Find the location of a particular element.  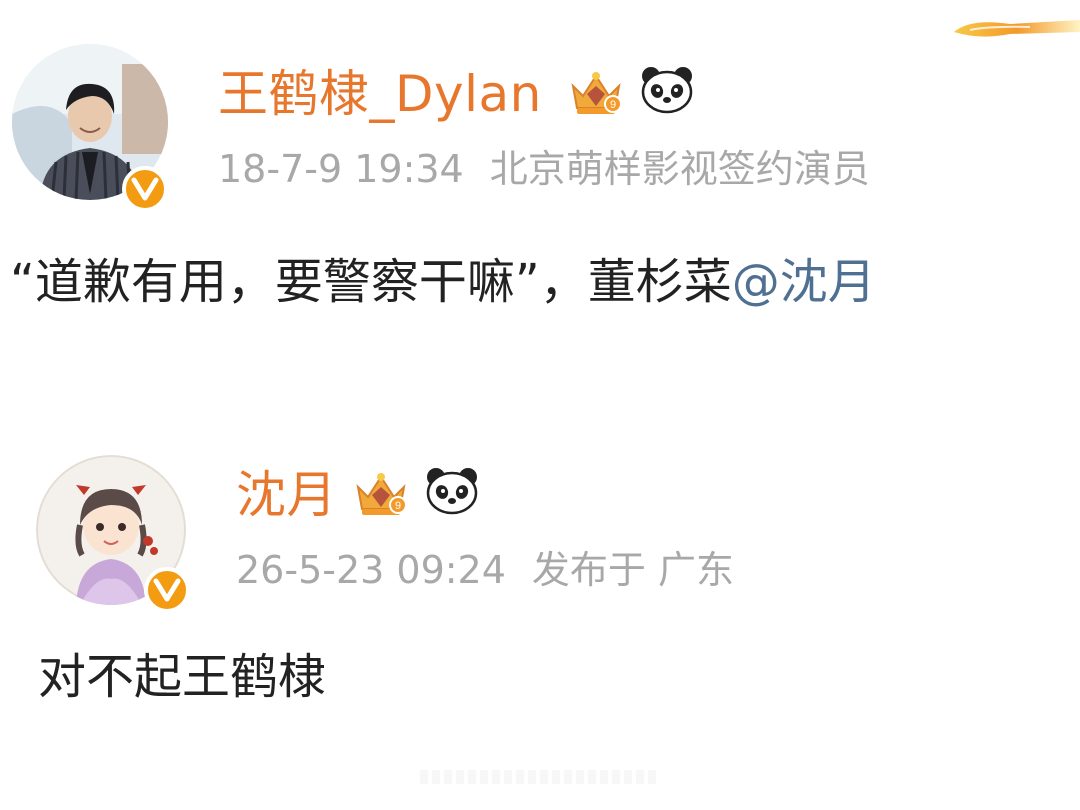

post-source: 北京萌样影视签约演员 is located at coordinates (679, 169).